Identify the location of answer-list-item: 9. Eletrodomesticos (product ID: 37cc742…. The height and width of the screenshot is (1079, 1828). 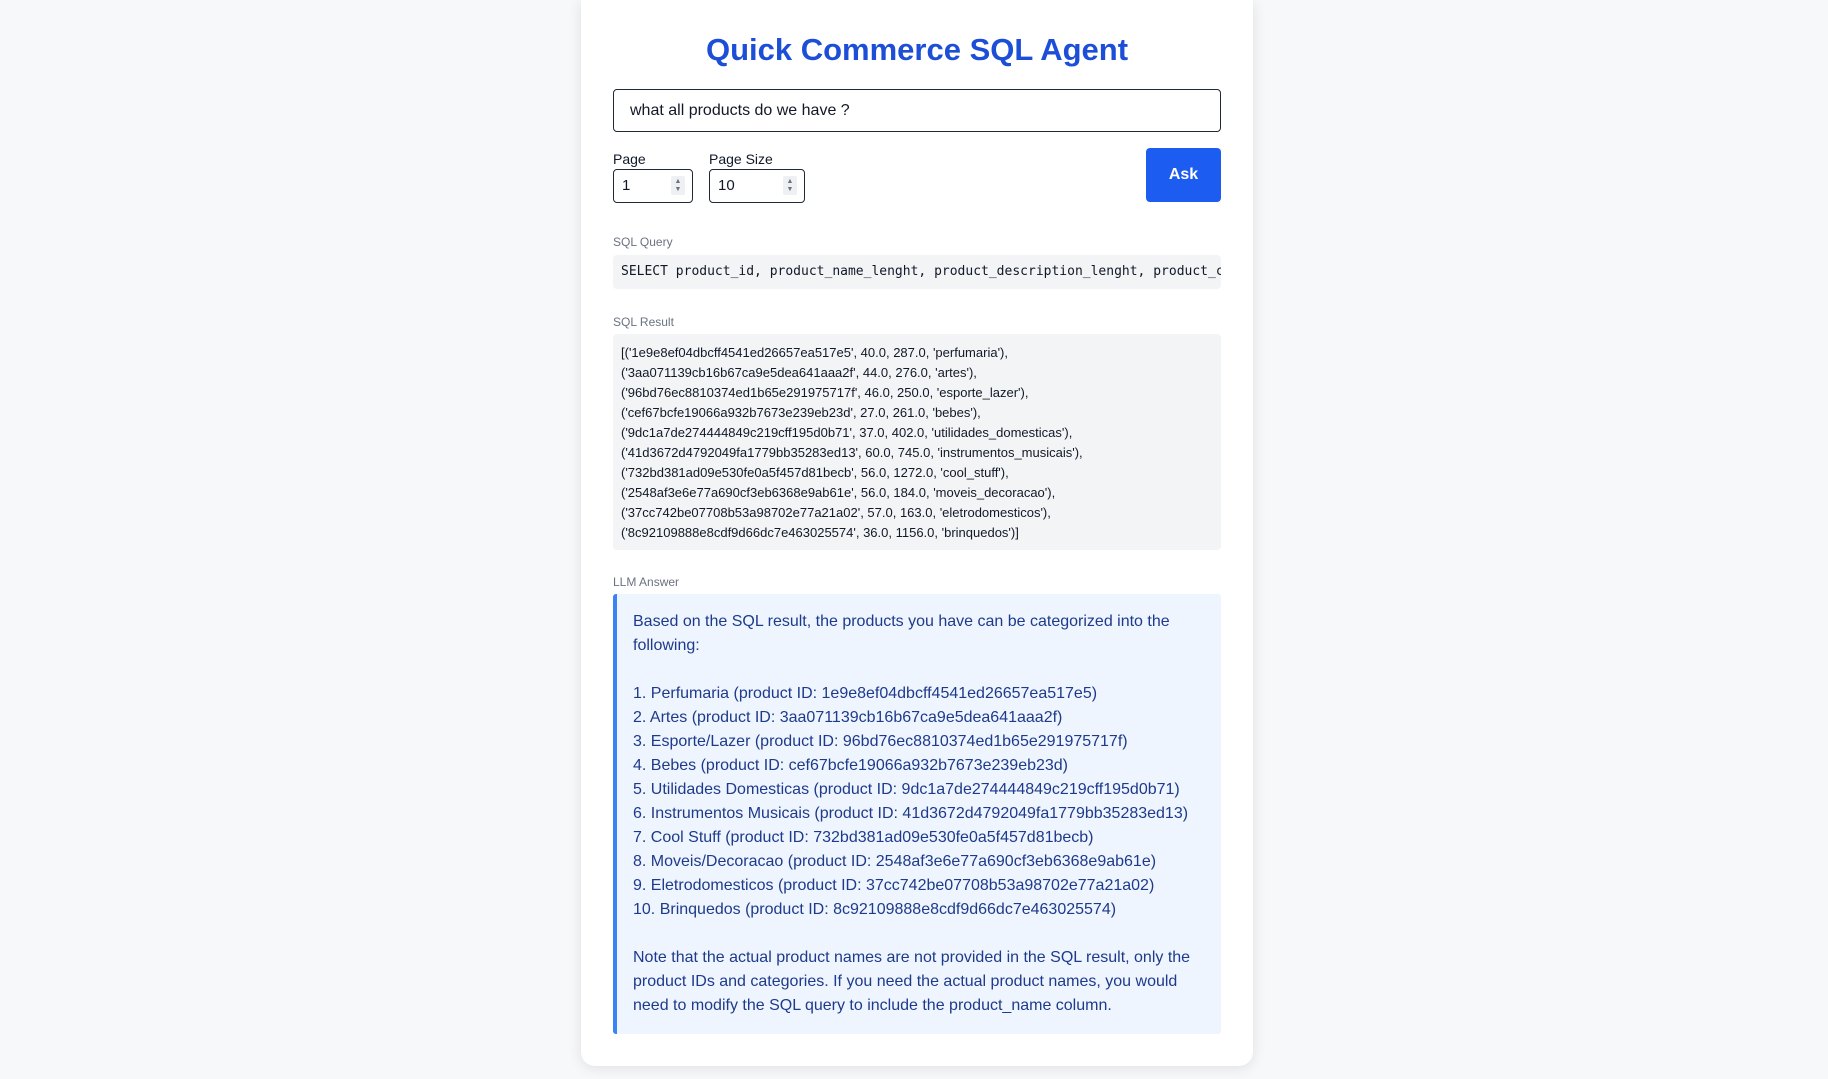
(894, 885).